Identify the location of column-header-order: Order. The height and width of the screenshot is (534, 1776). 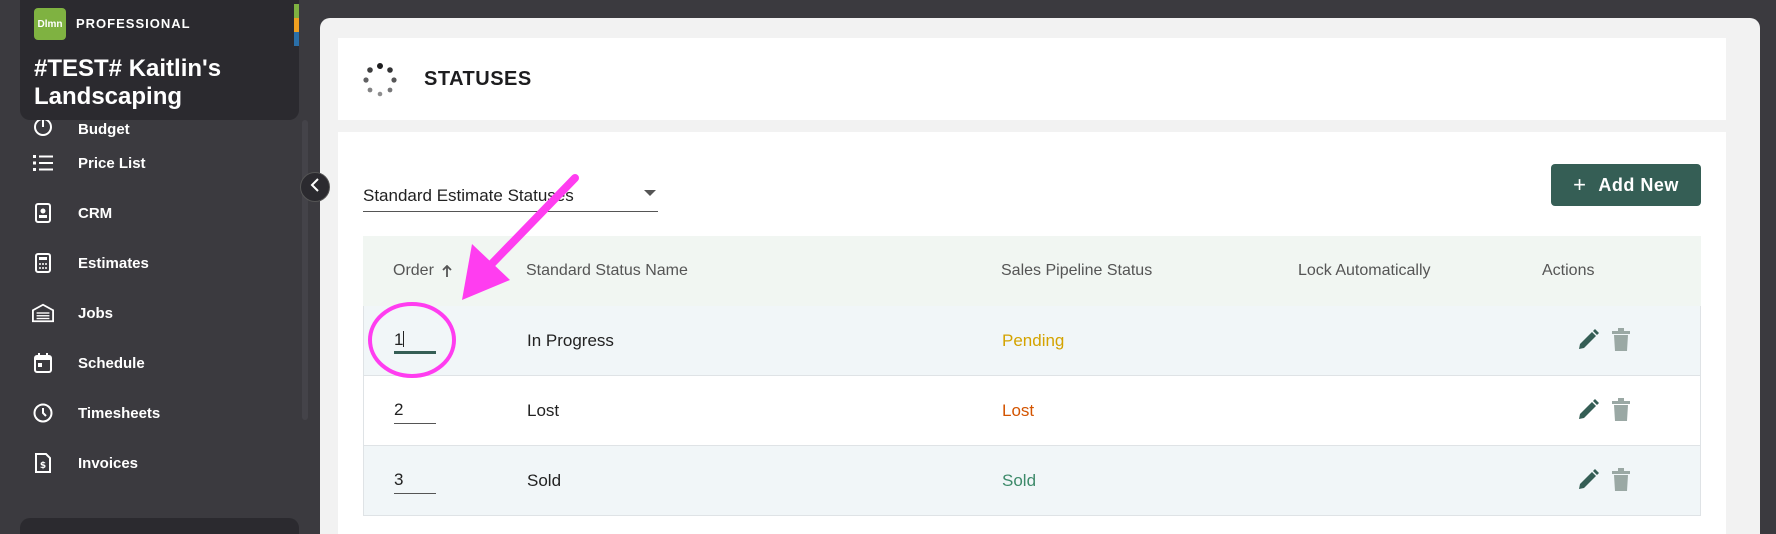
(422, 271).